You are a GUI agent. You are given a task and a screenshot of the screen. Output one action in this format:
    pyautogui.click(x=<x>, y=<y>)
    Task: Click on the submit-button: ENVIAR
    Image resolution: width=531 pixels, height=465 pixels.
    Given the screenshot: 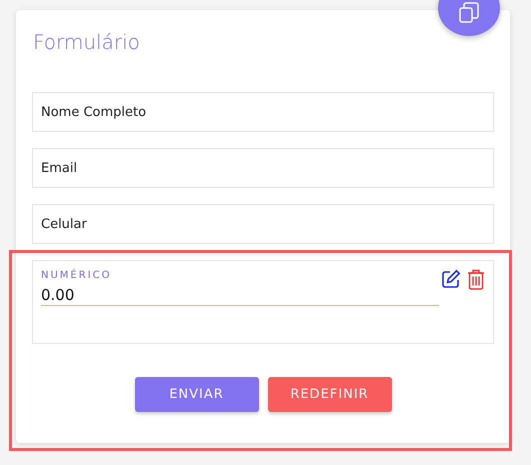 What is the action you would take?
    pyautogui.click(x=196, y=394)
    